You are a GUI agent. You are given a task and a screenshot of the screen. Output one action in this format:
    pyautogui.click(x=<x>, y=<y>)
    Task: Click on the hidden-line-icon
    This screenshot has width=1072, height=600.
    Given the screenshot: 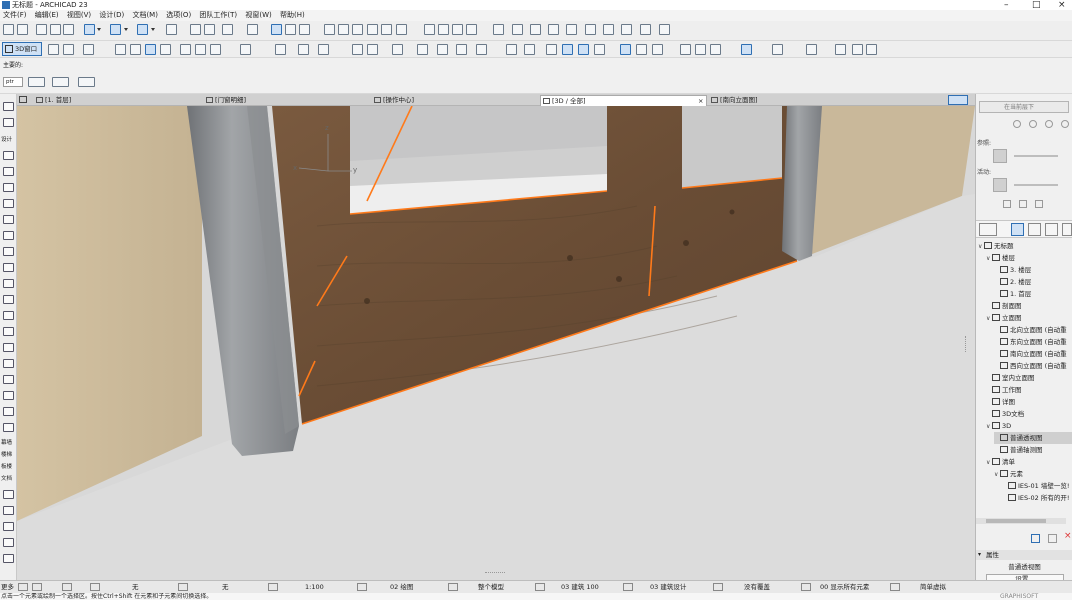 What is the action you would take?
    pyautogui.click(x=857, y=49)
    